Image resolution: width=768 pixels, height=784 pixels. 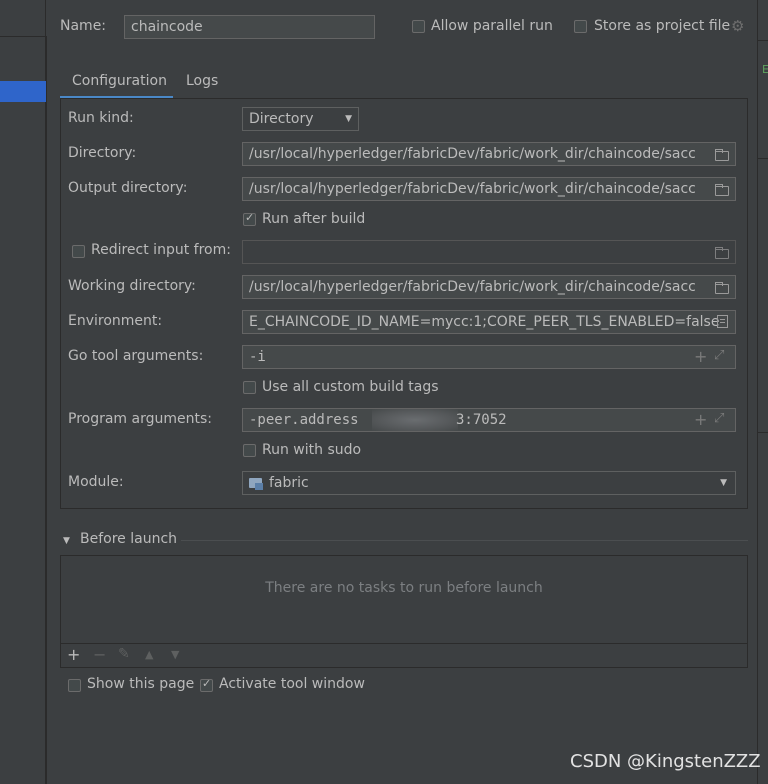 I want to click on allow-parallel-run-label: Allow parallel run, so click(x=492, y=26).